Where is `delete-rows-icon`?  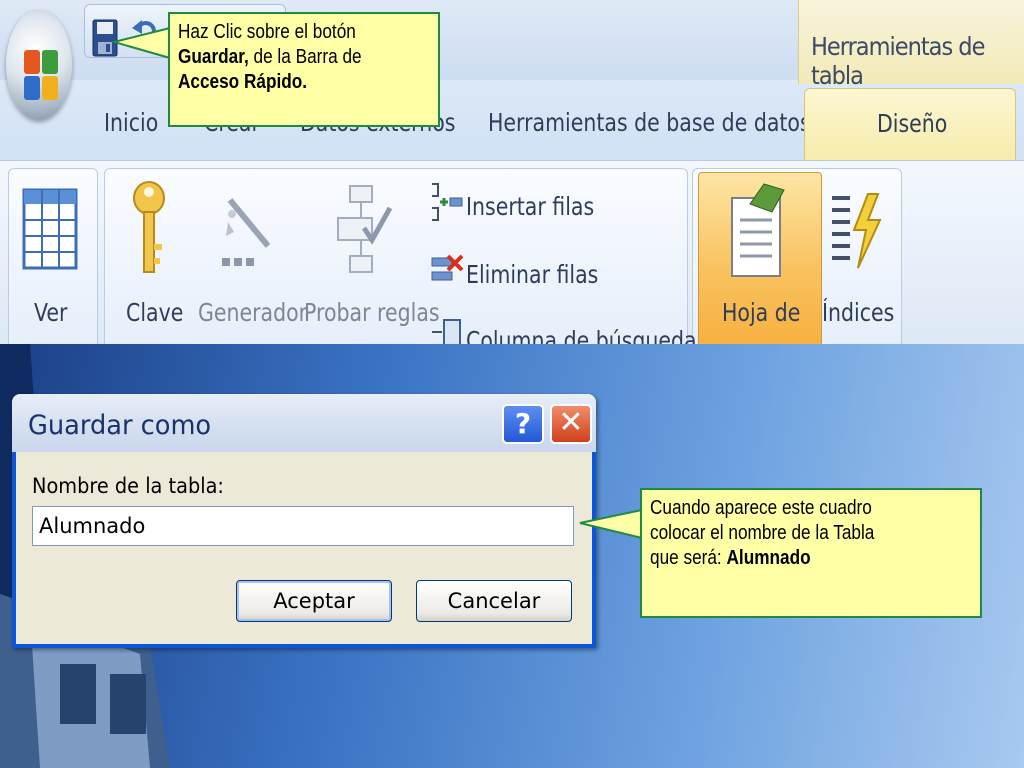
delete-rows-icon is located at coordinates (447, 270).